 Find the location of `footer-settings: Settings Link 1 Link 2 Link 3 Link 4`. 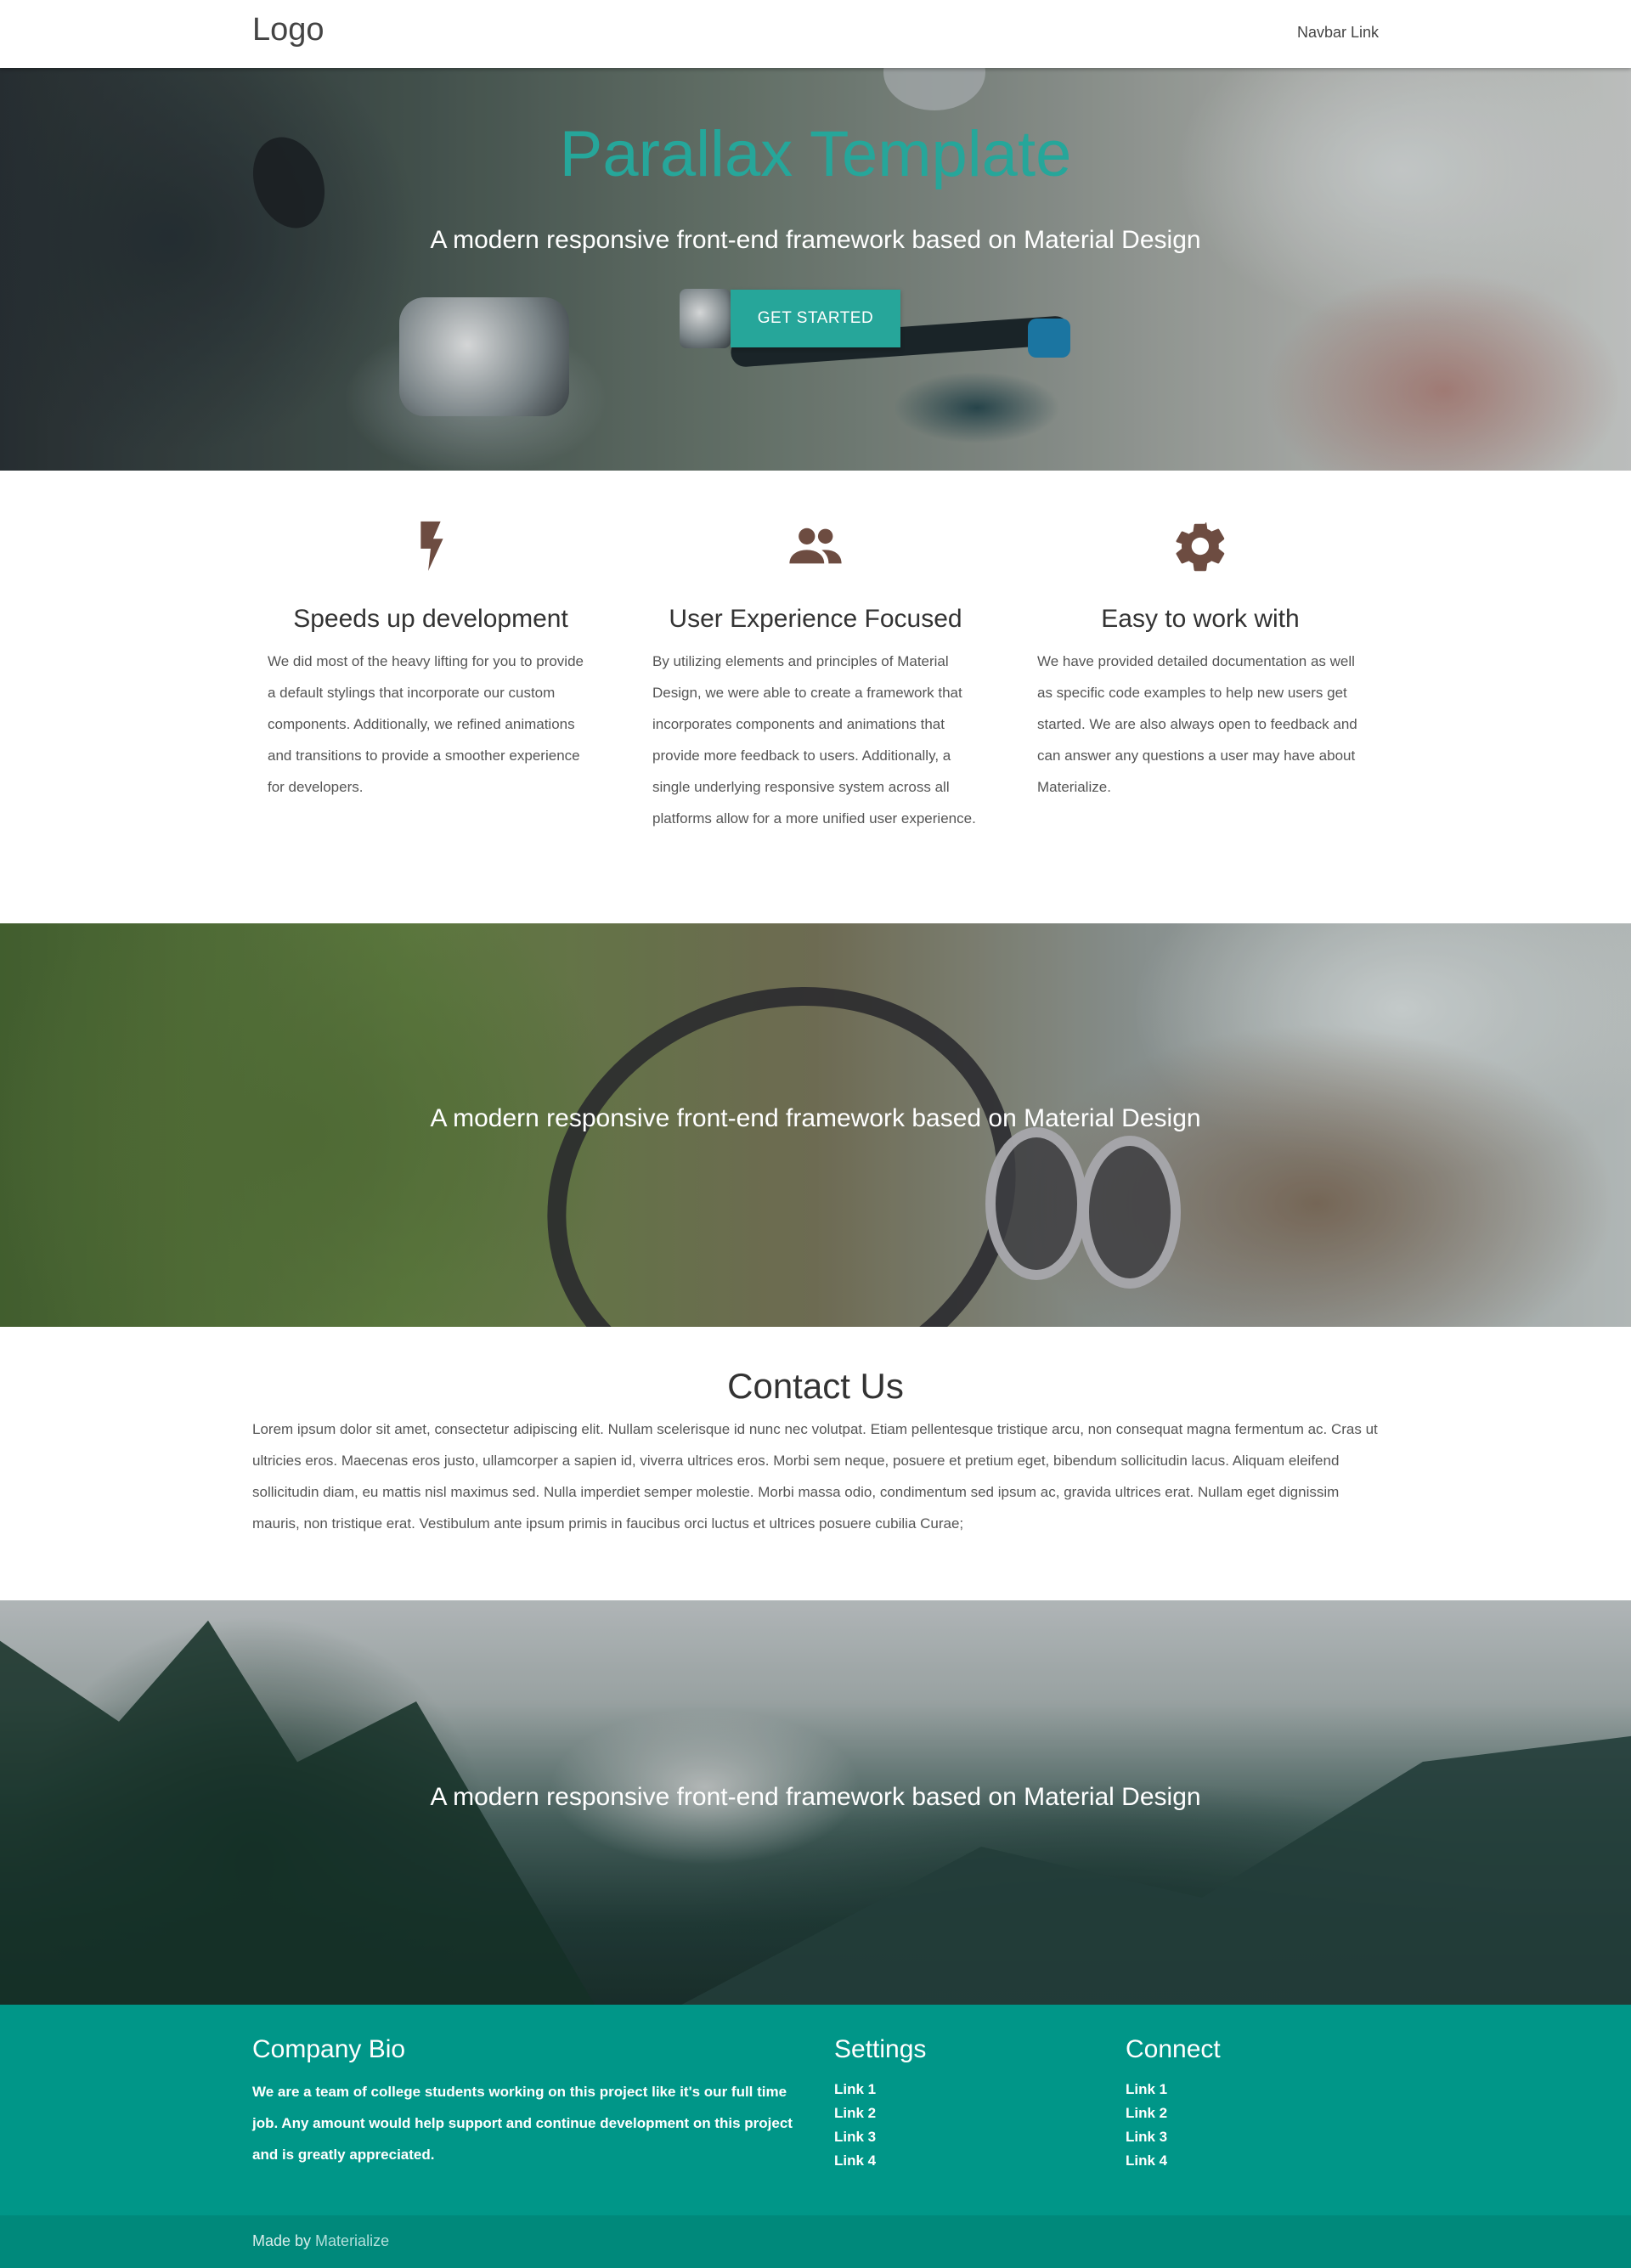

footer-settings: Settings Link 1 Link 2 Link 3 Link 4 is located at coordinates (961, 2104).